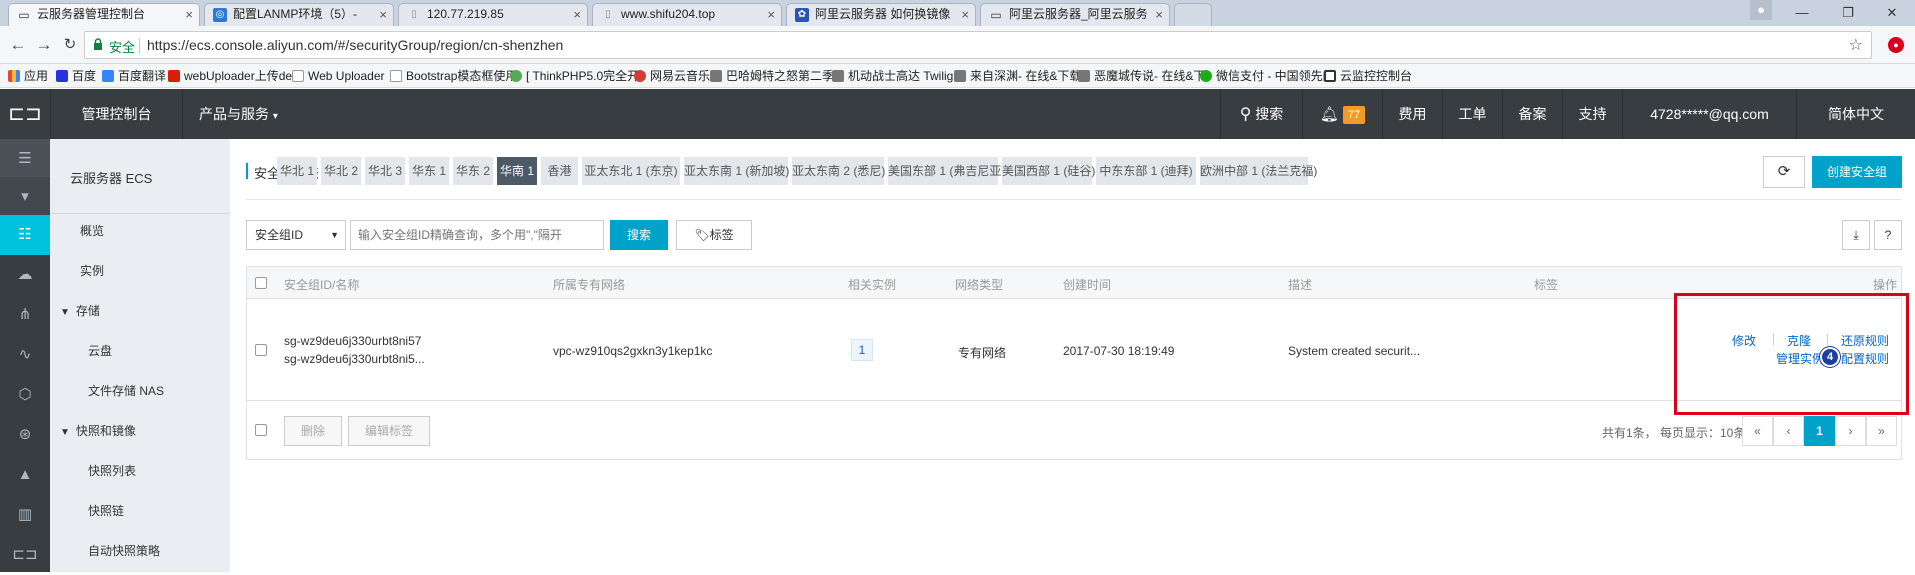  What do you see at coordinates (1592, 114) in the screenshot?
I see `support-link: 支持` at bounding box center [1592, 114].